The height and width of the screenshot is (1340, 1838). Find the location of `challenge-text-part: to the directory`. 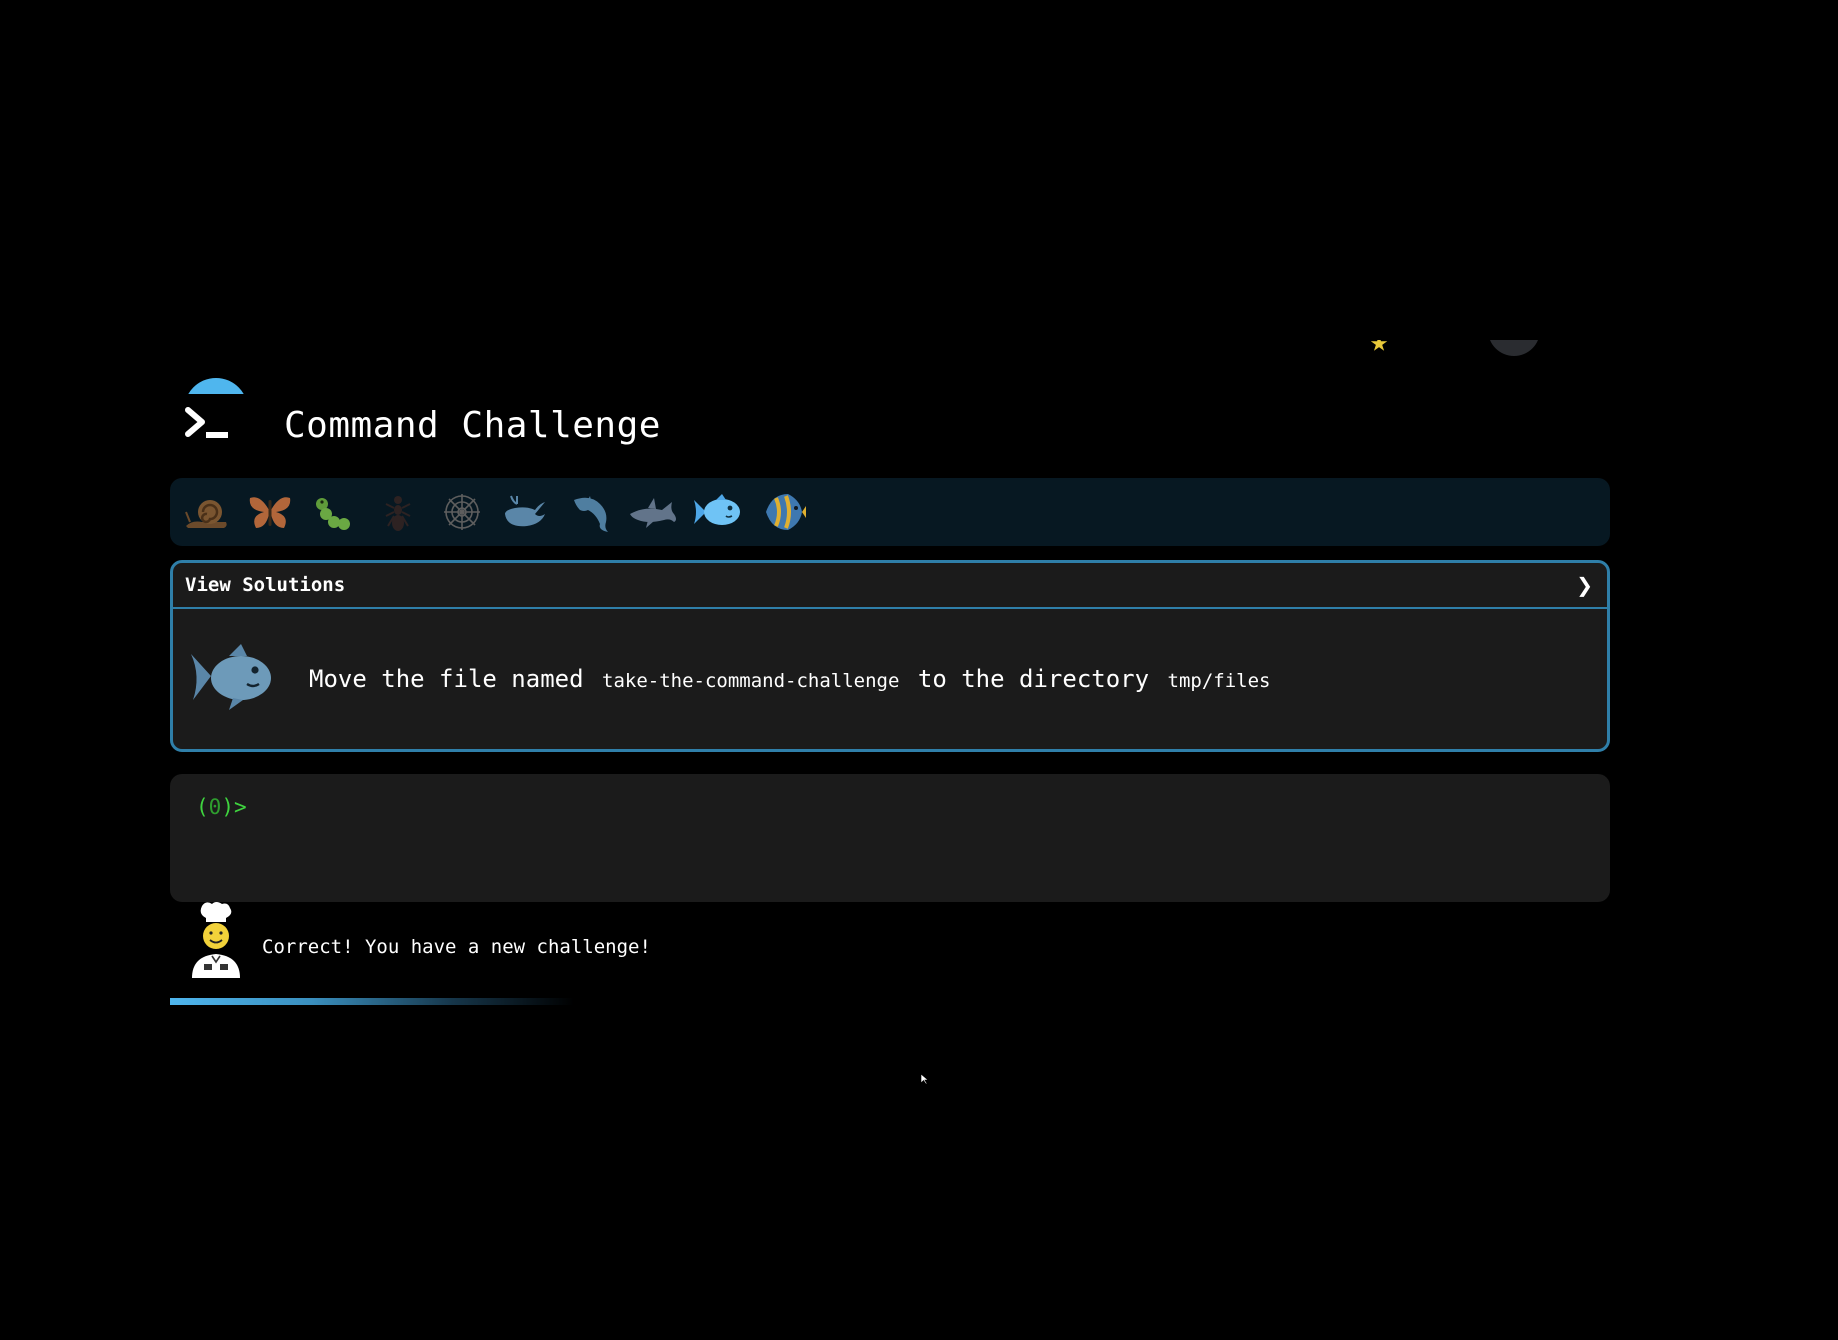

challenge-text-part: to the directory is located at coordinates (1033, 679).